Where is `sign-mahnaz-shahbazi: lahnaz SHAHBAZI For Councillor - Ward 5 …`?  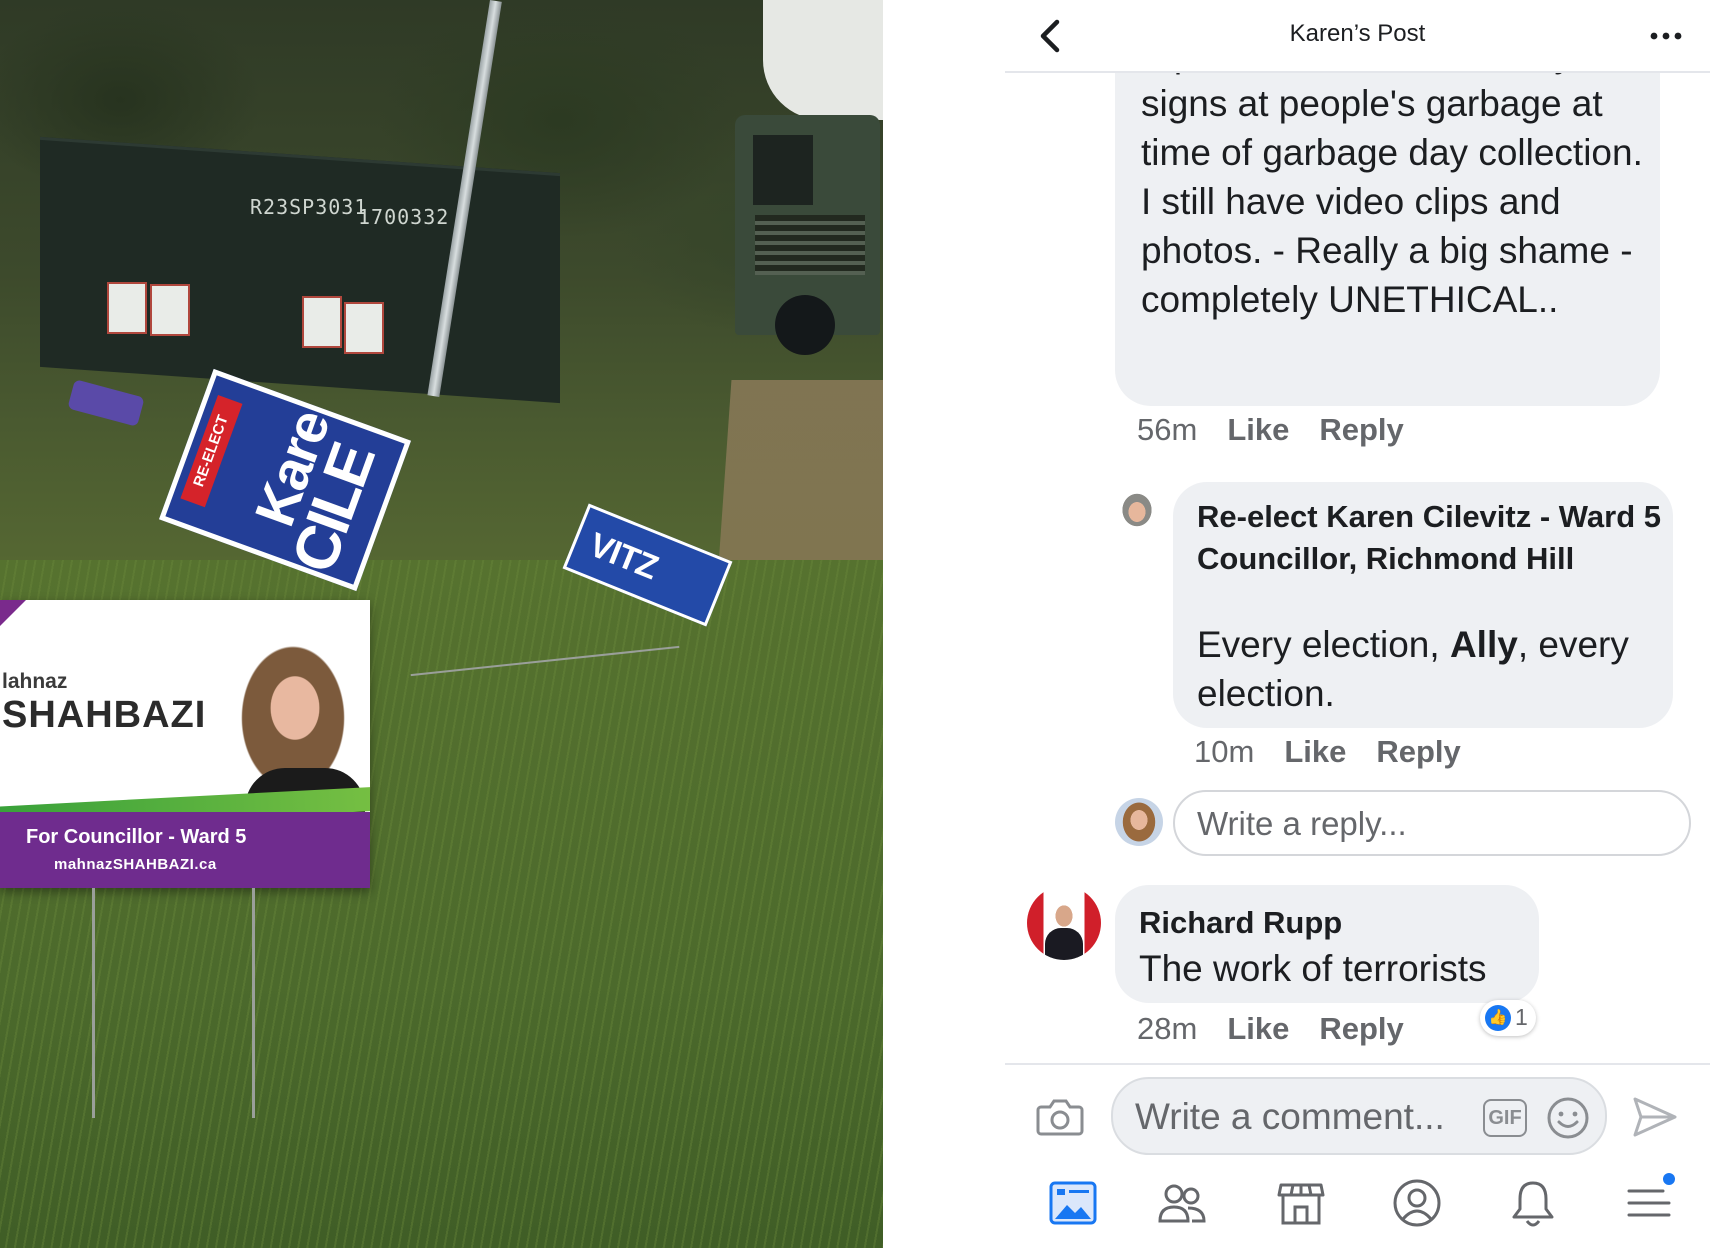 sign-mahnaz-shahbazi: lahnaz SHAHBAZI For Councillor - Ward 5 … is located at coordinates (185, 744).